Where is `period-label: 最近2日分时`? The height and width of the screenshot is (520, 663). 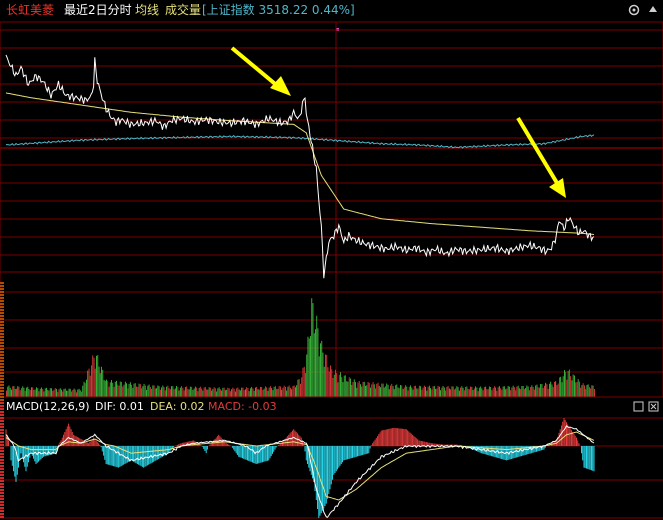
period-label: 最近2日分时 is located at coordinates (98, 10).